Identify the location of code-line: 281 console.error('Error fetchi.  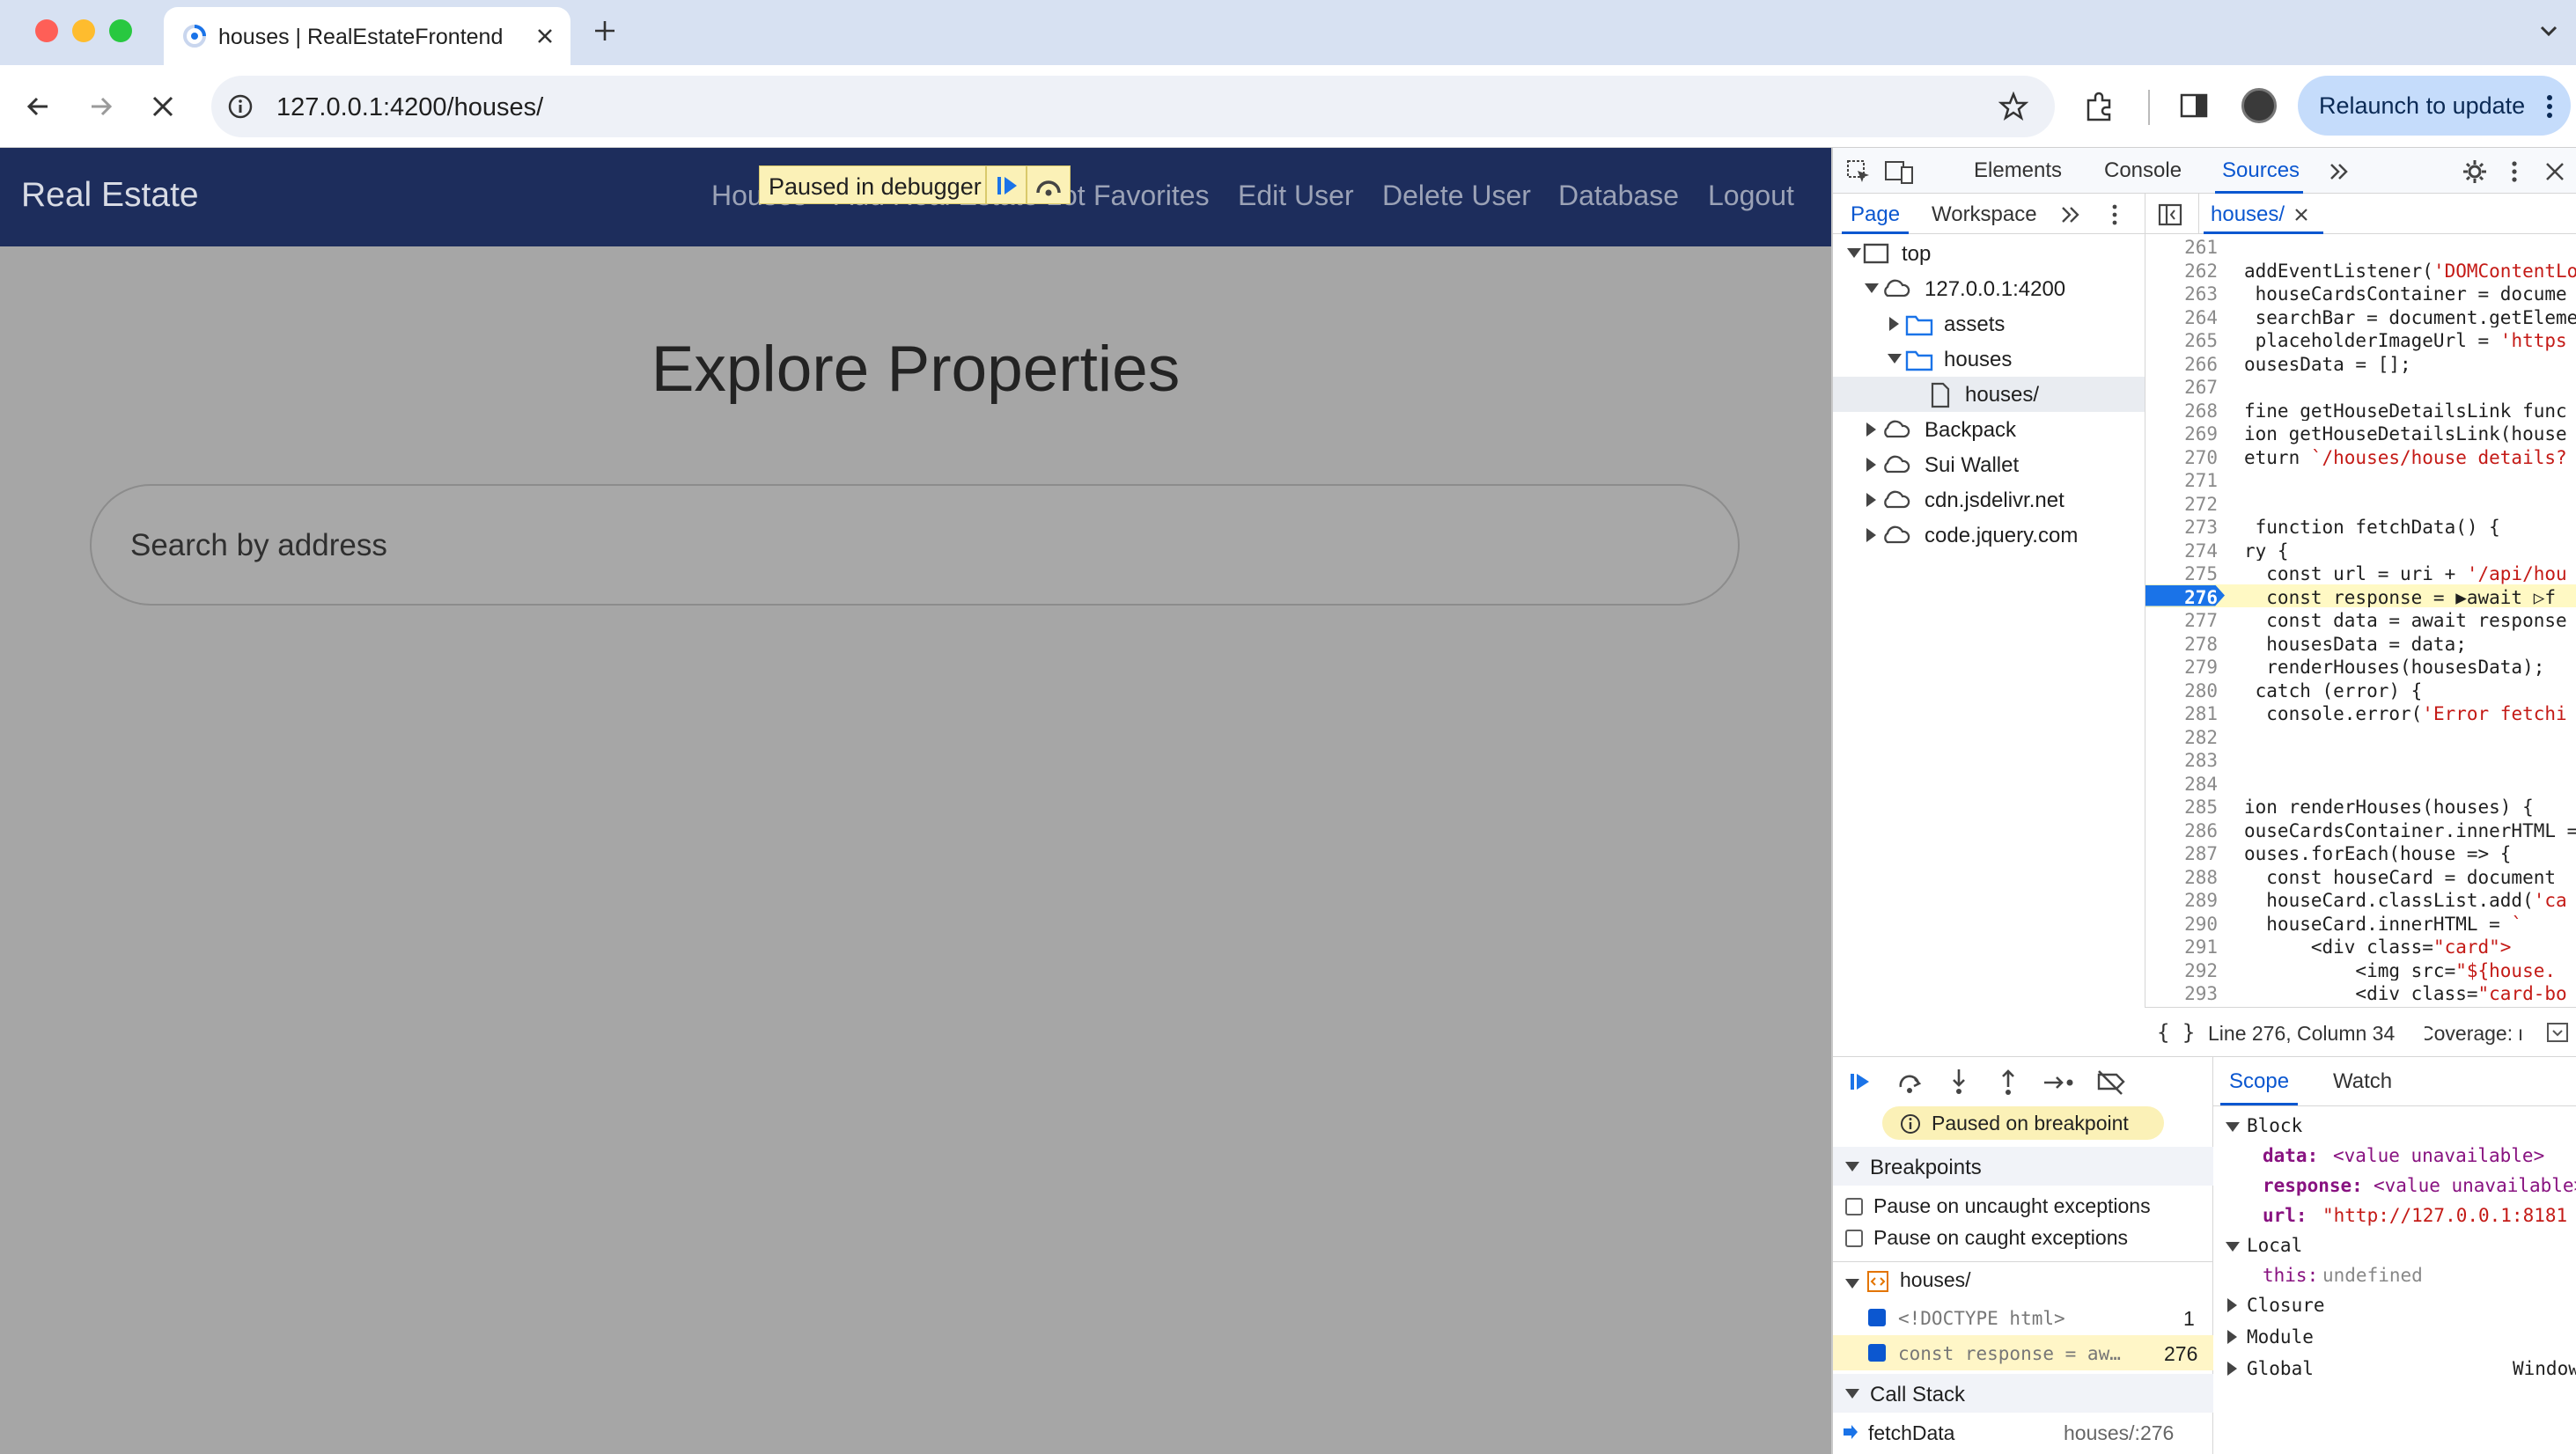
(2361, 712).